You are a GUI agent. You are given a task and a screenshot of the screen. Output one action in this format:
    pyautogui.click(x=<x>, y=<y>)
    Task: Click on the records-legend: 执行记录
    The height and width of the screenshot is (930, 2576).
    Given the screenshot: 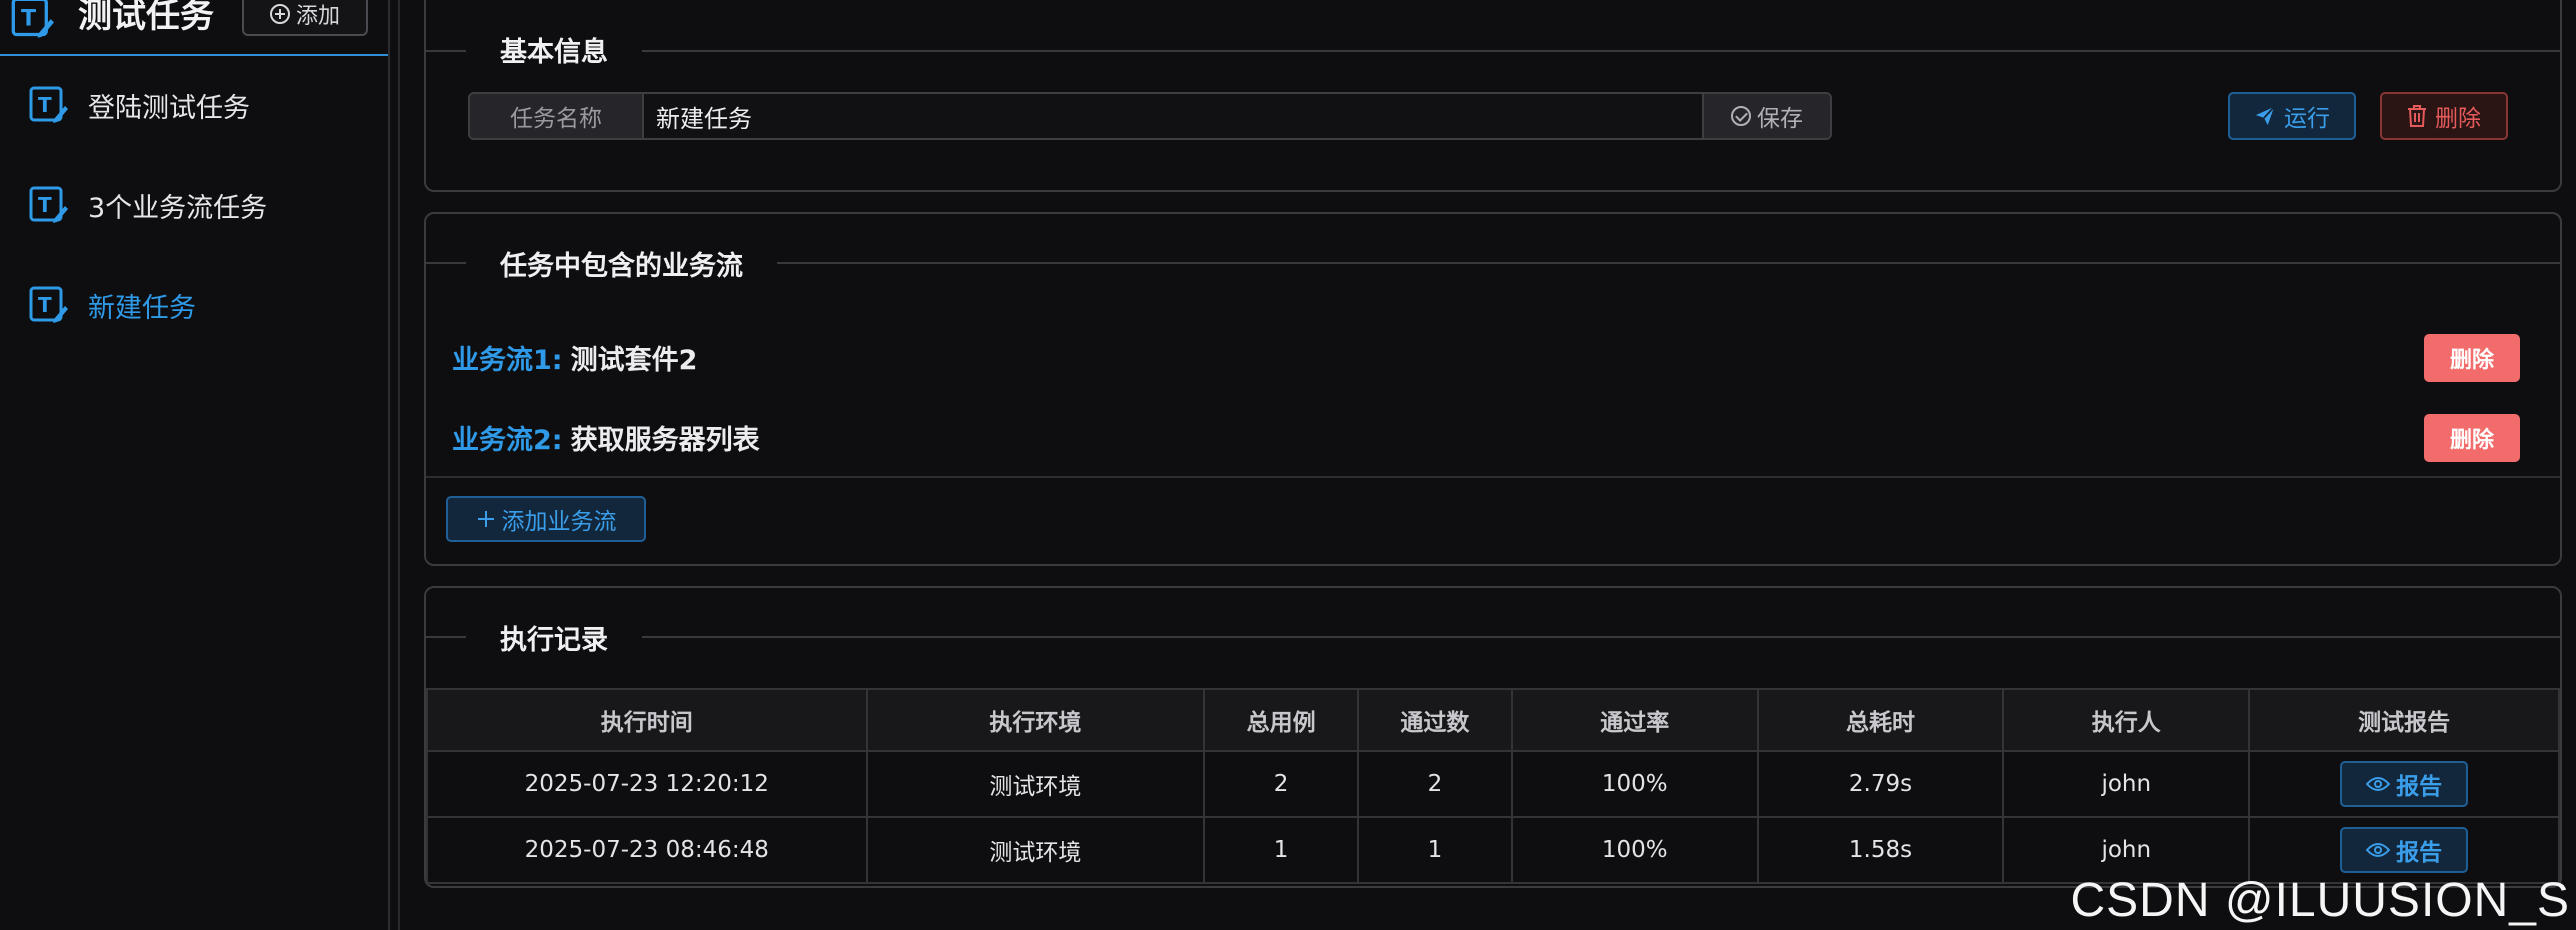 What is the action you would take?
    pyautogui.click(x=554, y=637)
    